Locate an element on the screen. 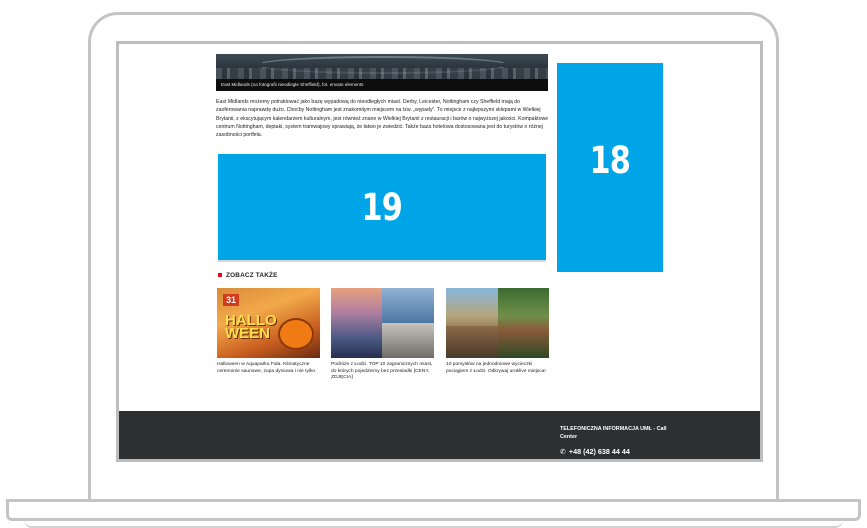 Image resolution: width=867 pixels, height=528 pixels. footer-phone-number: +48 (42) 638 44 44 is located at coordinates (599, 451).